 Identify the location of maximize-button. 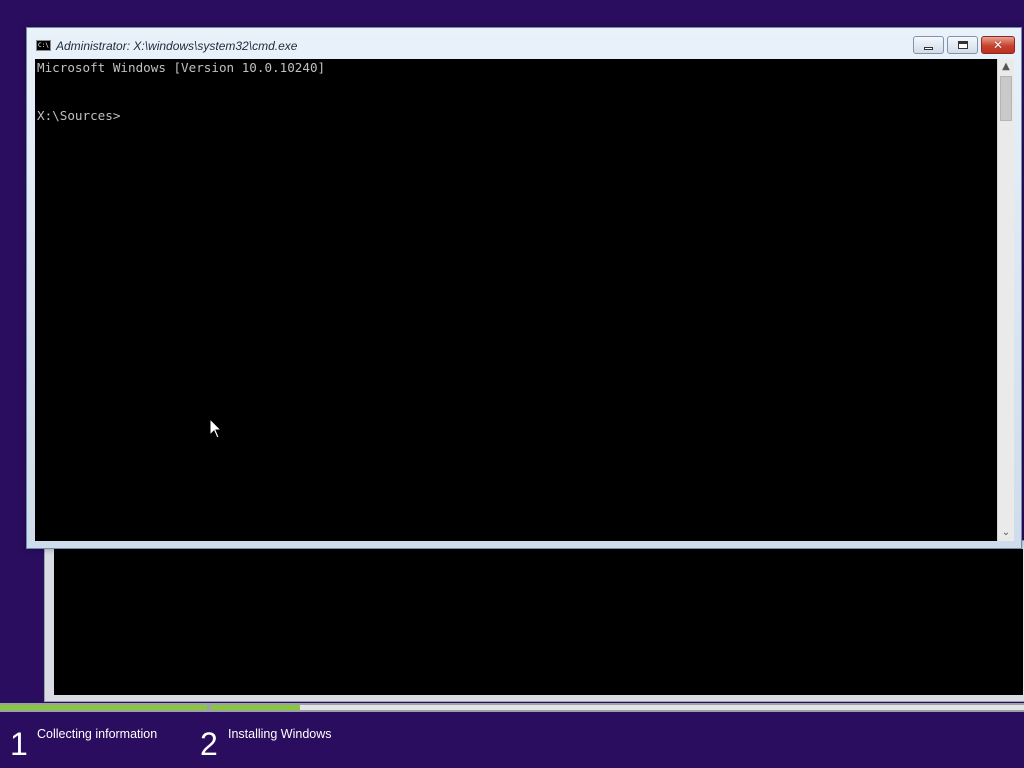
(962, 45).